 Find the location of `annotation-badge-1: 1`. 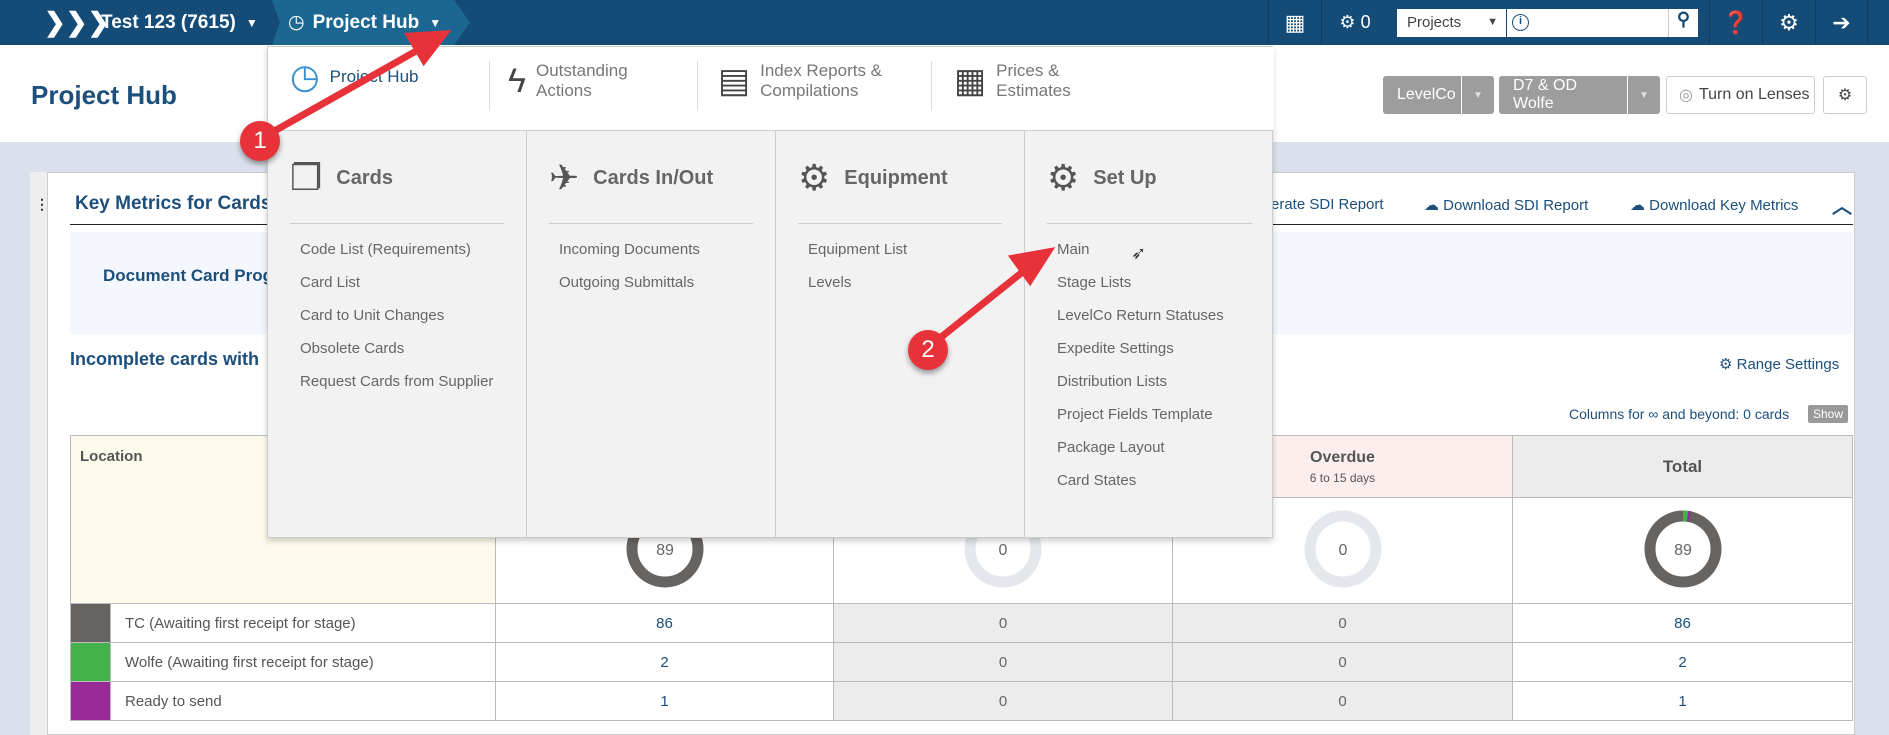

annotation-badge-1: 1 is located at coordinates (260, 141).